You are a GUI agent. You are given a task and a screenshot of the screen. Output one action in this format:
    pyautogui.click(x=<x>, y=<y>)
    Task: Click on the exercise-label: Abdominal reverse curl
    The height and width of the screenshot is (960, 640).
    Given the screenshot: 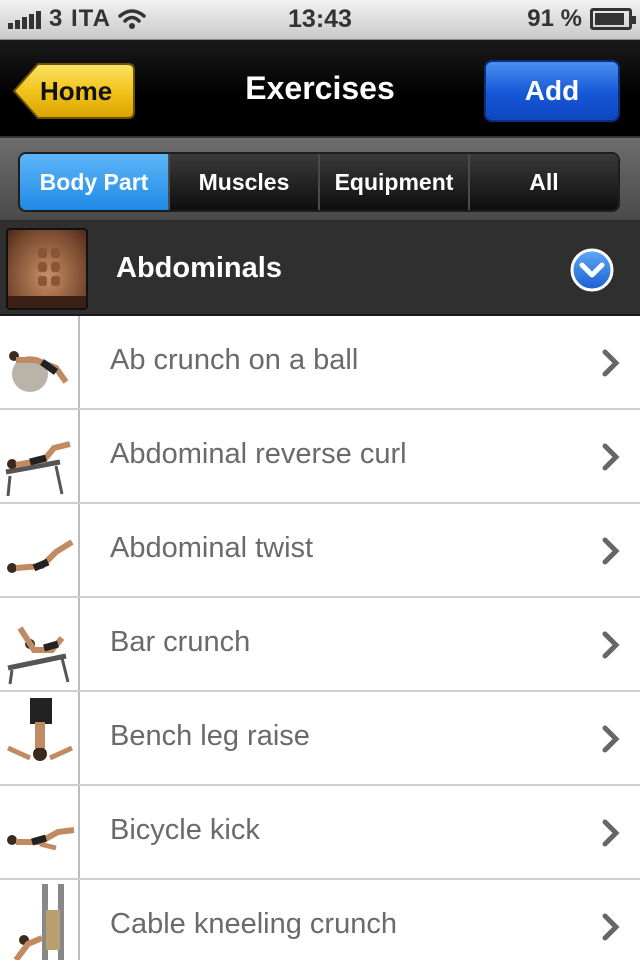 What is the action you would take?
    pyautogui.click(x=258, y=454)
    